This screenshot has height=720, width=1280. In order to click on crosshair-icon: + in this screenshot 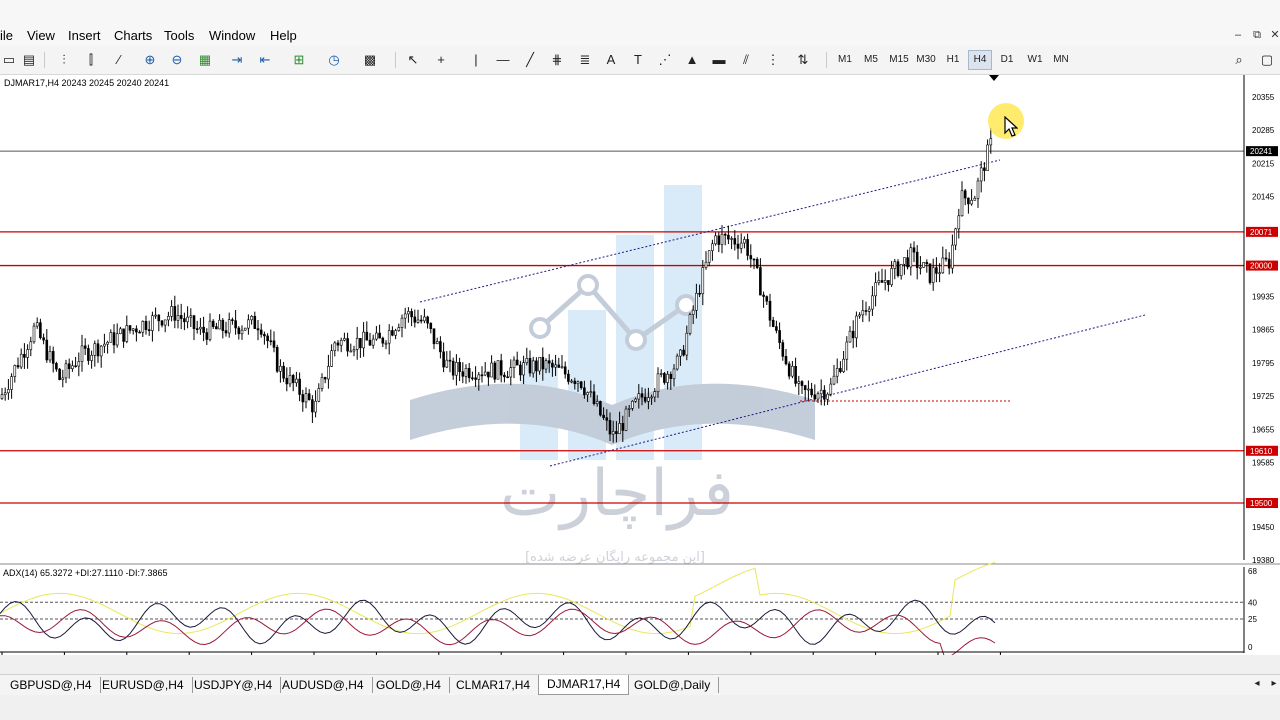, I will do `click(441, 60)`.